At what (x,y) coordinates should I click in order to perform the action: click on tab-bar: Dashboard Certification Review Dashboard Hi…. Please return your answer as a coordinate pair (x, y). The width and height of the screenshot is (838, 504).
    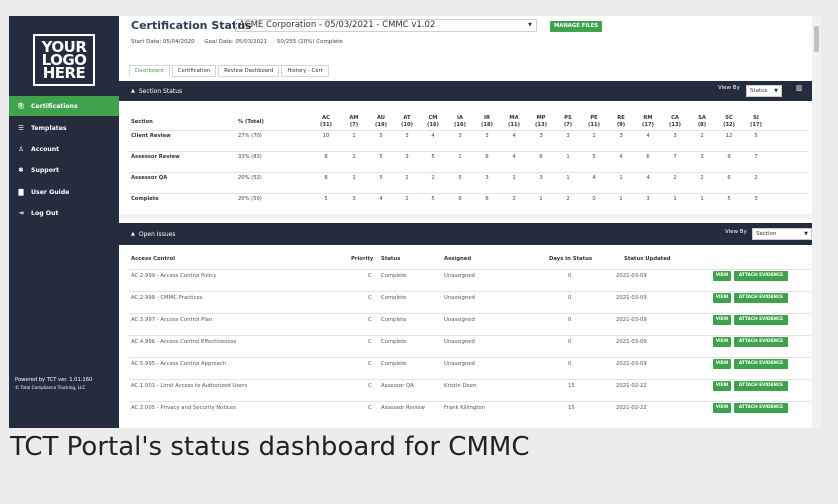
    Looking at the image, I should click on (230, 71).